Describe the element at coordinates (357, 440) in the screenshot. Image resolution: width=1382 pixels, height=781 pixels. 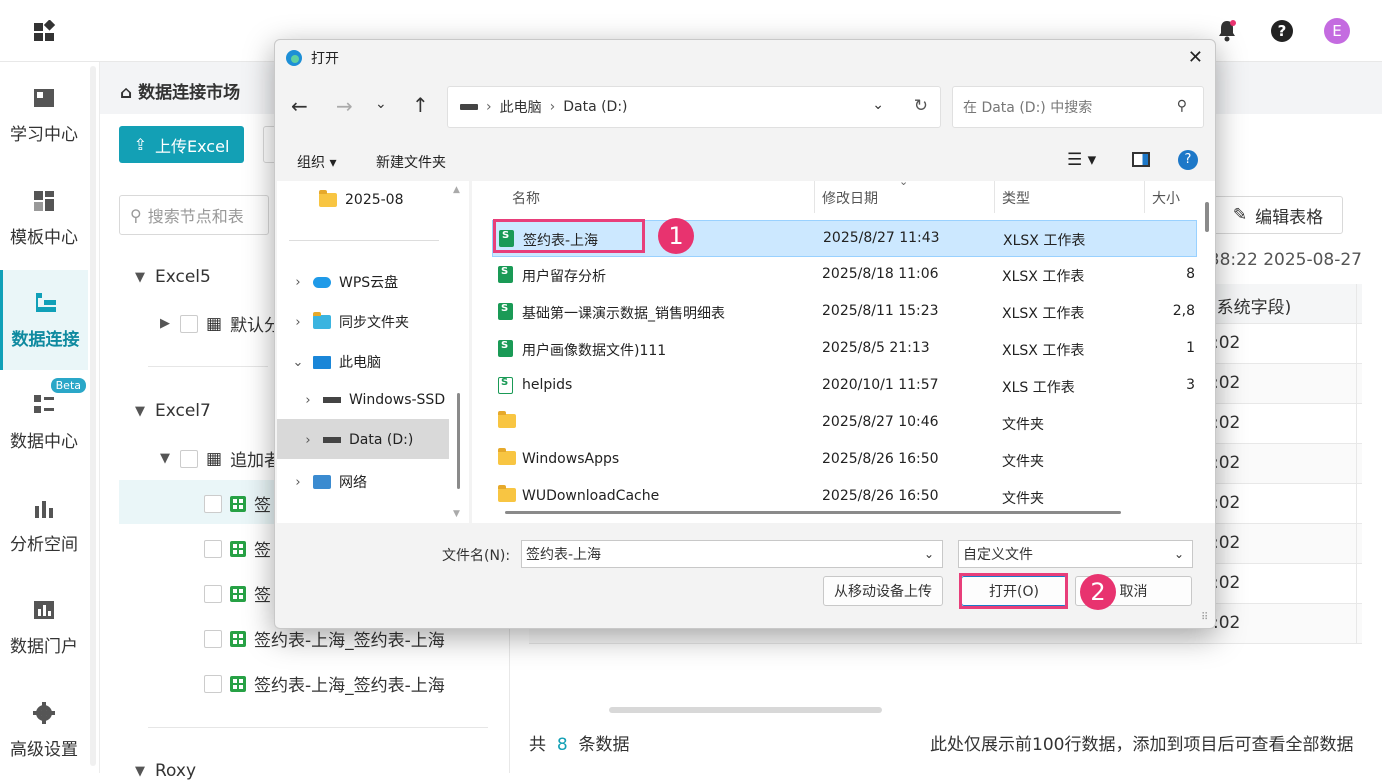
I see `nav-data-d: › Data (D:)` at that location.